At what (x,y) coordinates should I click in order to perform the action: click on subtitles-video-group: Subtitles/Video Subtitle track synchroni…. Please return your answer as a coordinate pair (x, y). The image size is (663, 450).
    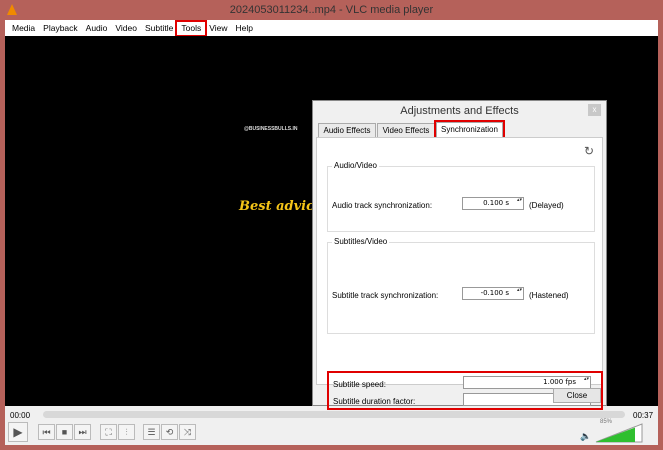
    Looking at the image, I should click on (461, 285).